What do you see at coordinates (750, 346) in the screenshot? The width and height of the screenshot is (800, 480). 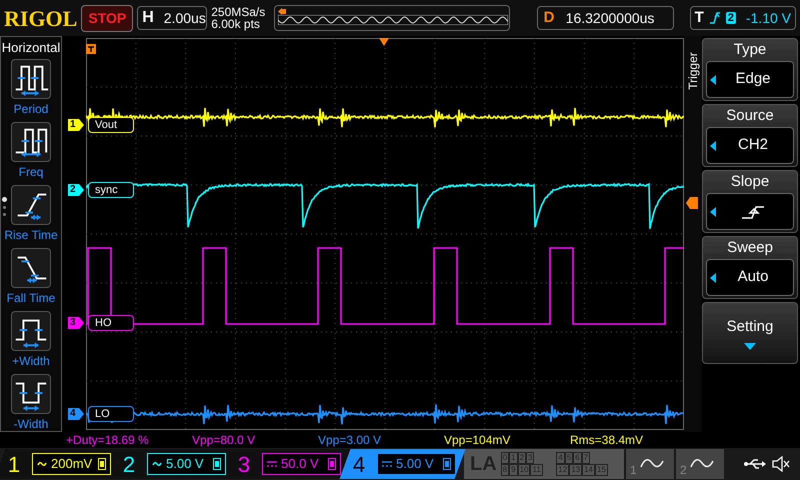 I see `caret-down-icon` at bounding box center [750, 346].